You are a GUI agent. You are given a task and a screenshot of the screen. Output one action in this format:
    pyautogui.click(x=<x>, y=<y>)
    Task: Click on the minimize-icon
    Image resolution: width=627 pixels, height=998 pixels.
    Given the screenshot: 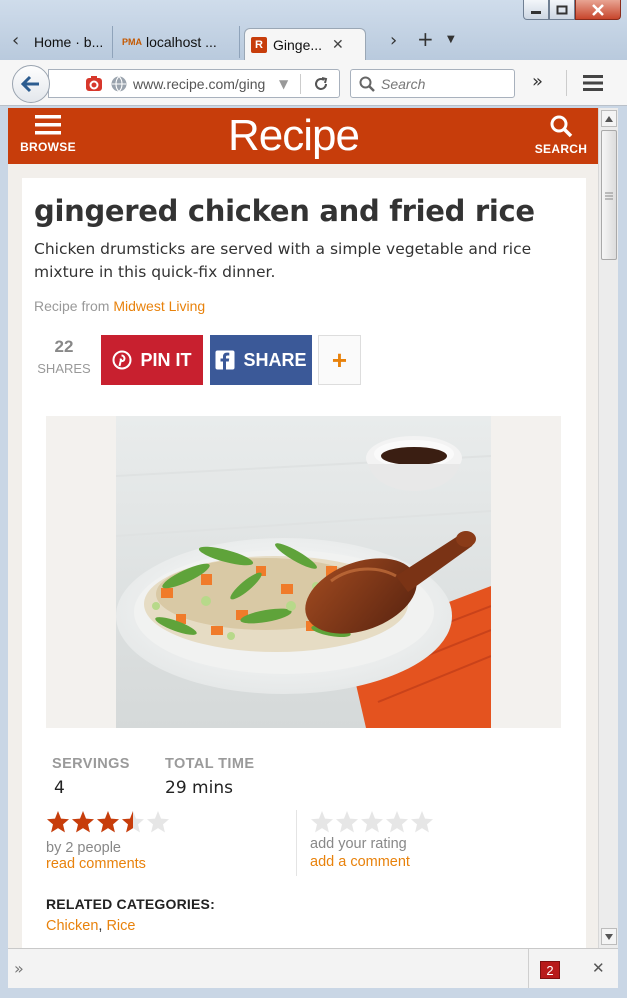 What is the action you would take?
    pyautogui.click(x=536, y=12)
    